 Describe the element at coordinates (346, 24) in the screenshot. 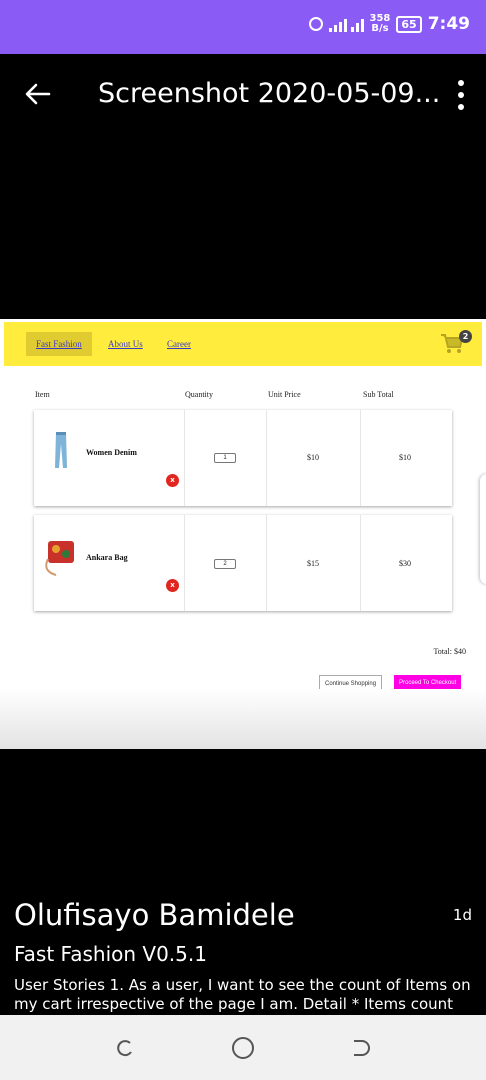

I see `signal-icon` at that location.